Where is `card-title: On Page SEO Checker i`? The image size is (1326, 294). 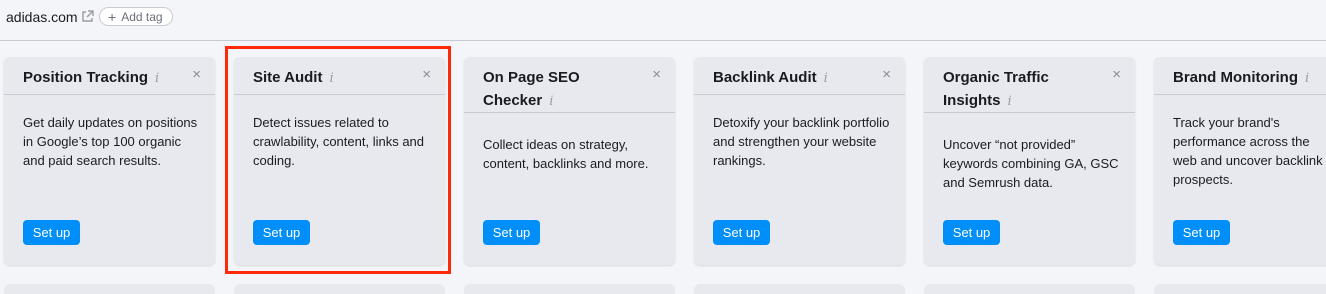
card-title: On Page SEO Checker i is located at coordinates (543, 89).